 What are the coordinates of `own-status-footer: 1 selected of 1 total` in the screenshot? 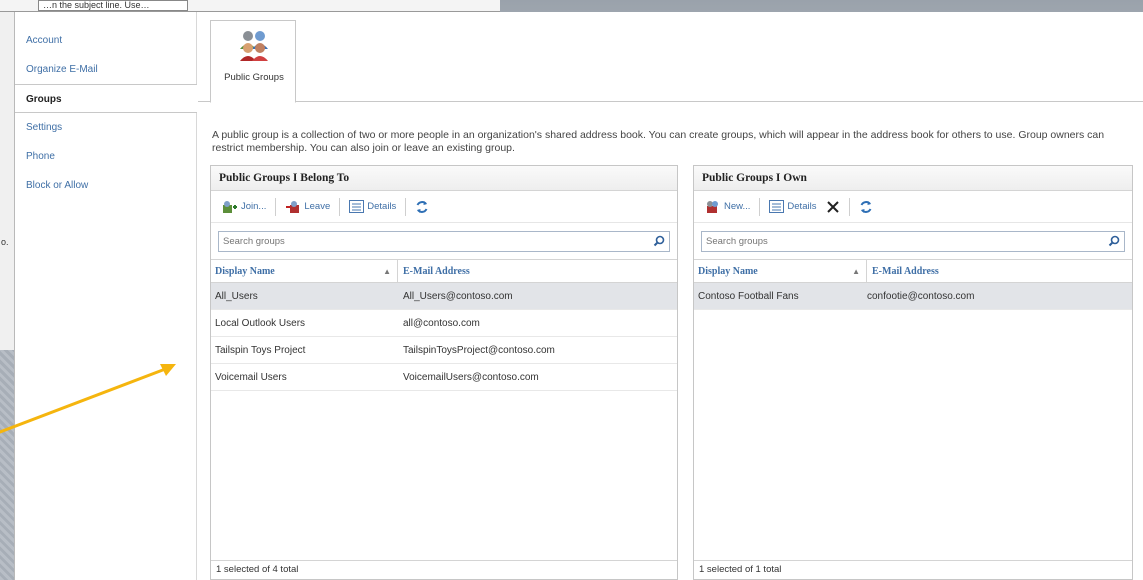 It's located at (913, 569).